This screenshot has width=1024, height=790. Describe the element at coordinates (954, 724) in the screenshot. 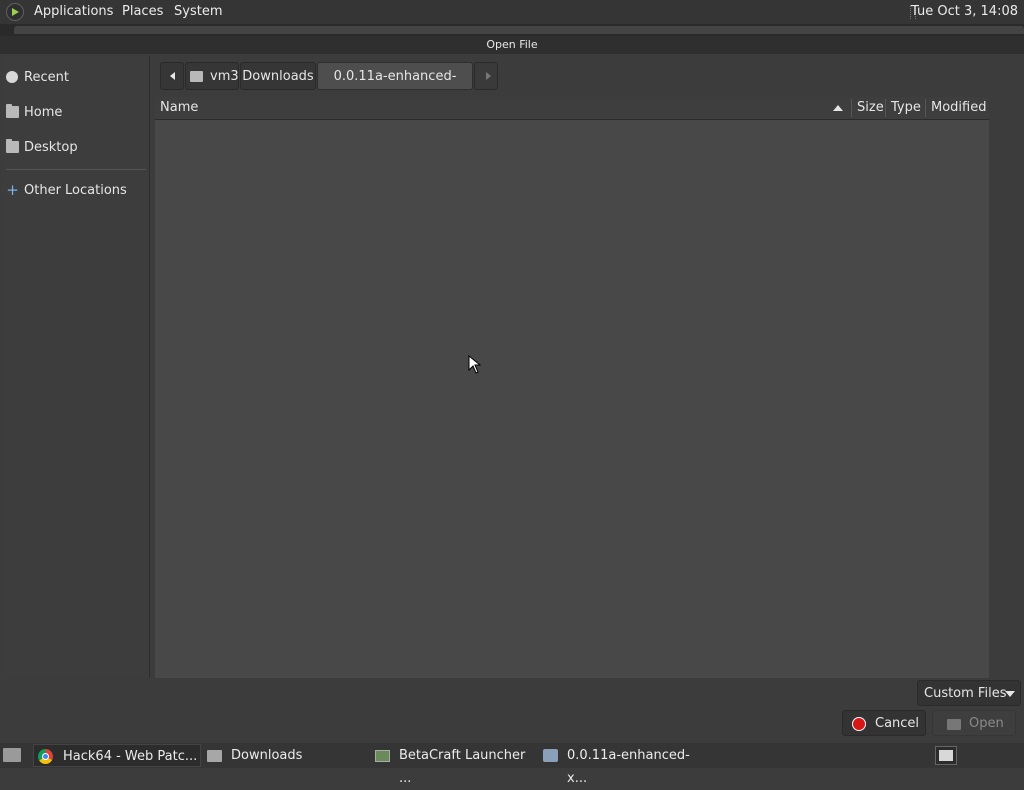

I see `open-folder-icon` at that location.